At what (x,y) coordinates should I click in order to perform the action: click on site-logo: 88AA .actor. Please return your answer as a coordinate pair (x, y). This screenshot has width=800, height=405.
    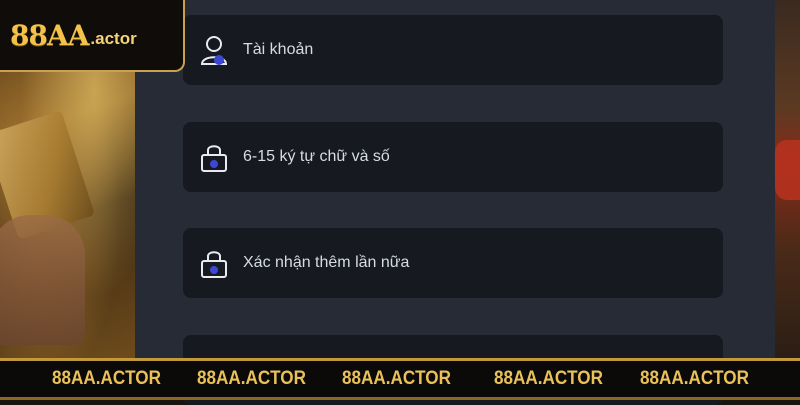
    Looking at the image, I should click on (92, 36).